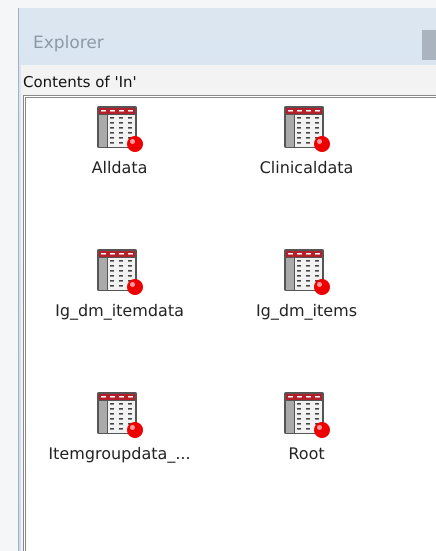 This screenshot has height=551, width=436. Describe the element at coordinates (119, 310) in the screenshot. I see `item-label: Ig_dm_itemdata` at that location.